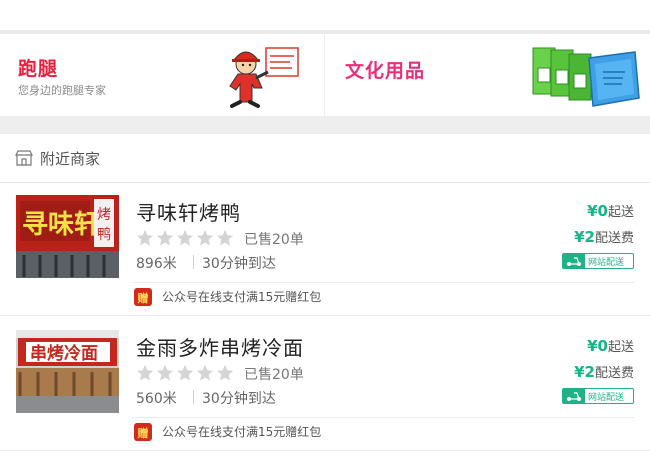  I want to click on svg-text: 寻味轩, so click(61, 225).